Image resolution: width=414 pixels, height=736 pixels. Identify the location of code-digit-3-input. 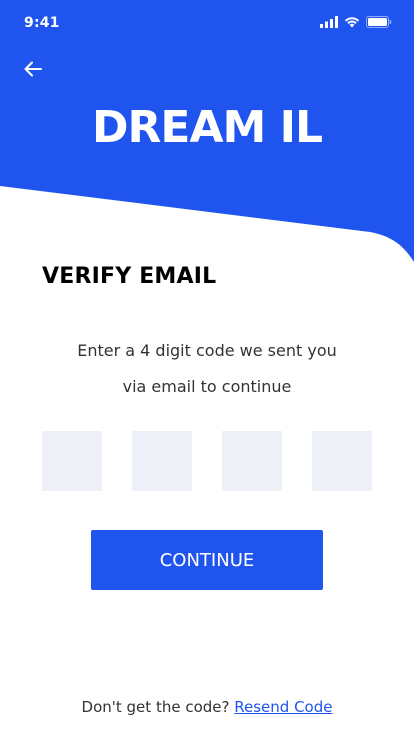
(252, 461).